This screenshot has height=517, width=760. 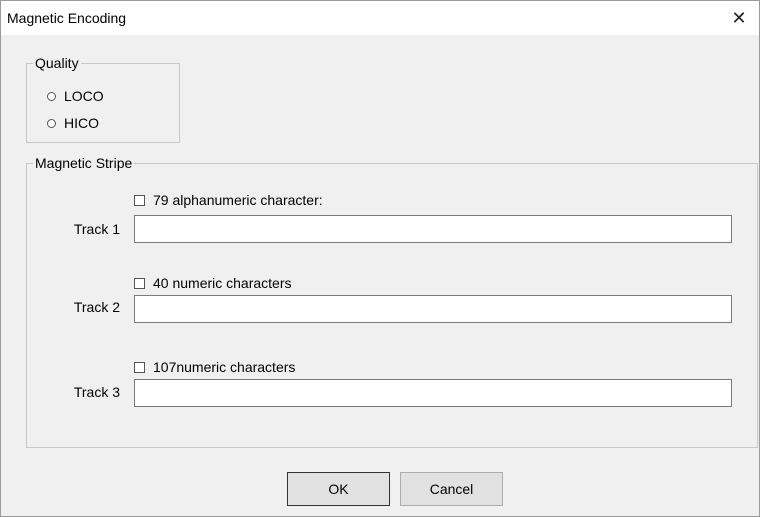 I want to click on ok-button: OK, so click(x=338, y=489).